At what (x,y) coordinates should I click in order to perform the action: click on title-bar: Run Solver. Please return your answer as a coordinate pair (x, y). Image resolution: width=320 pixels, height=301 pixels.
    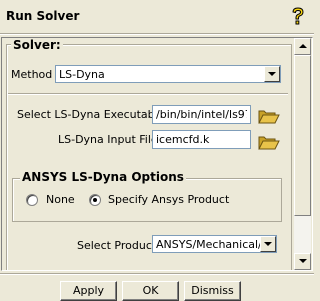
    Looking at the image, I should click on (157, 16).